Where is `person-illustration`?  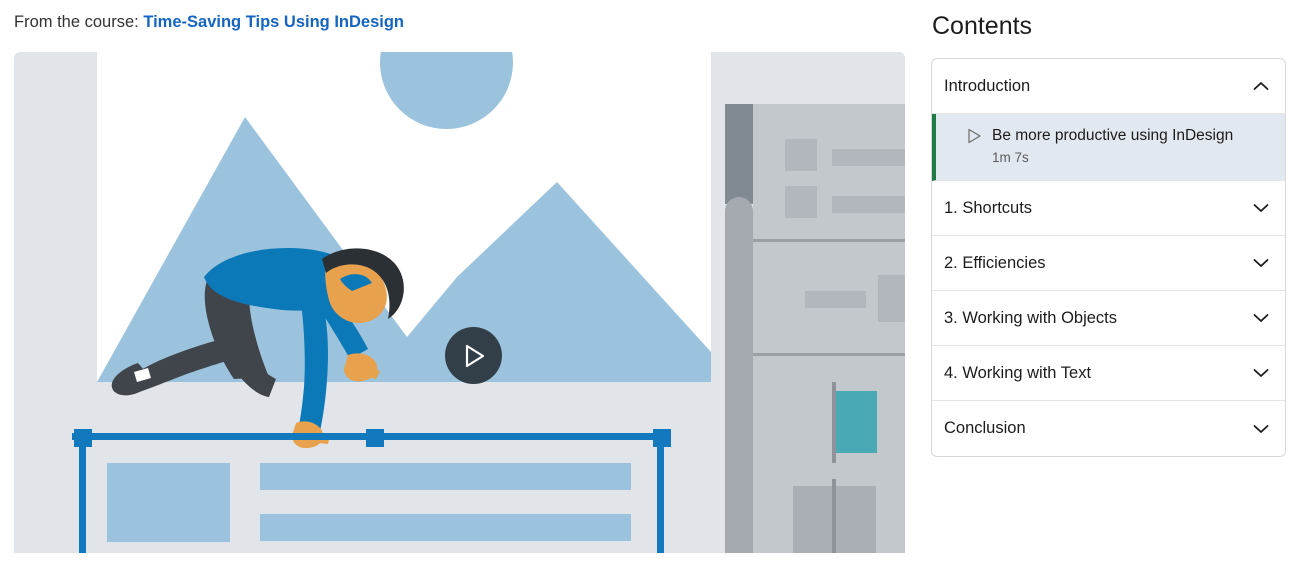
person-illustration is located at coordinates (257, 348).